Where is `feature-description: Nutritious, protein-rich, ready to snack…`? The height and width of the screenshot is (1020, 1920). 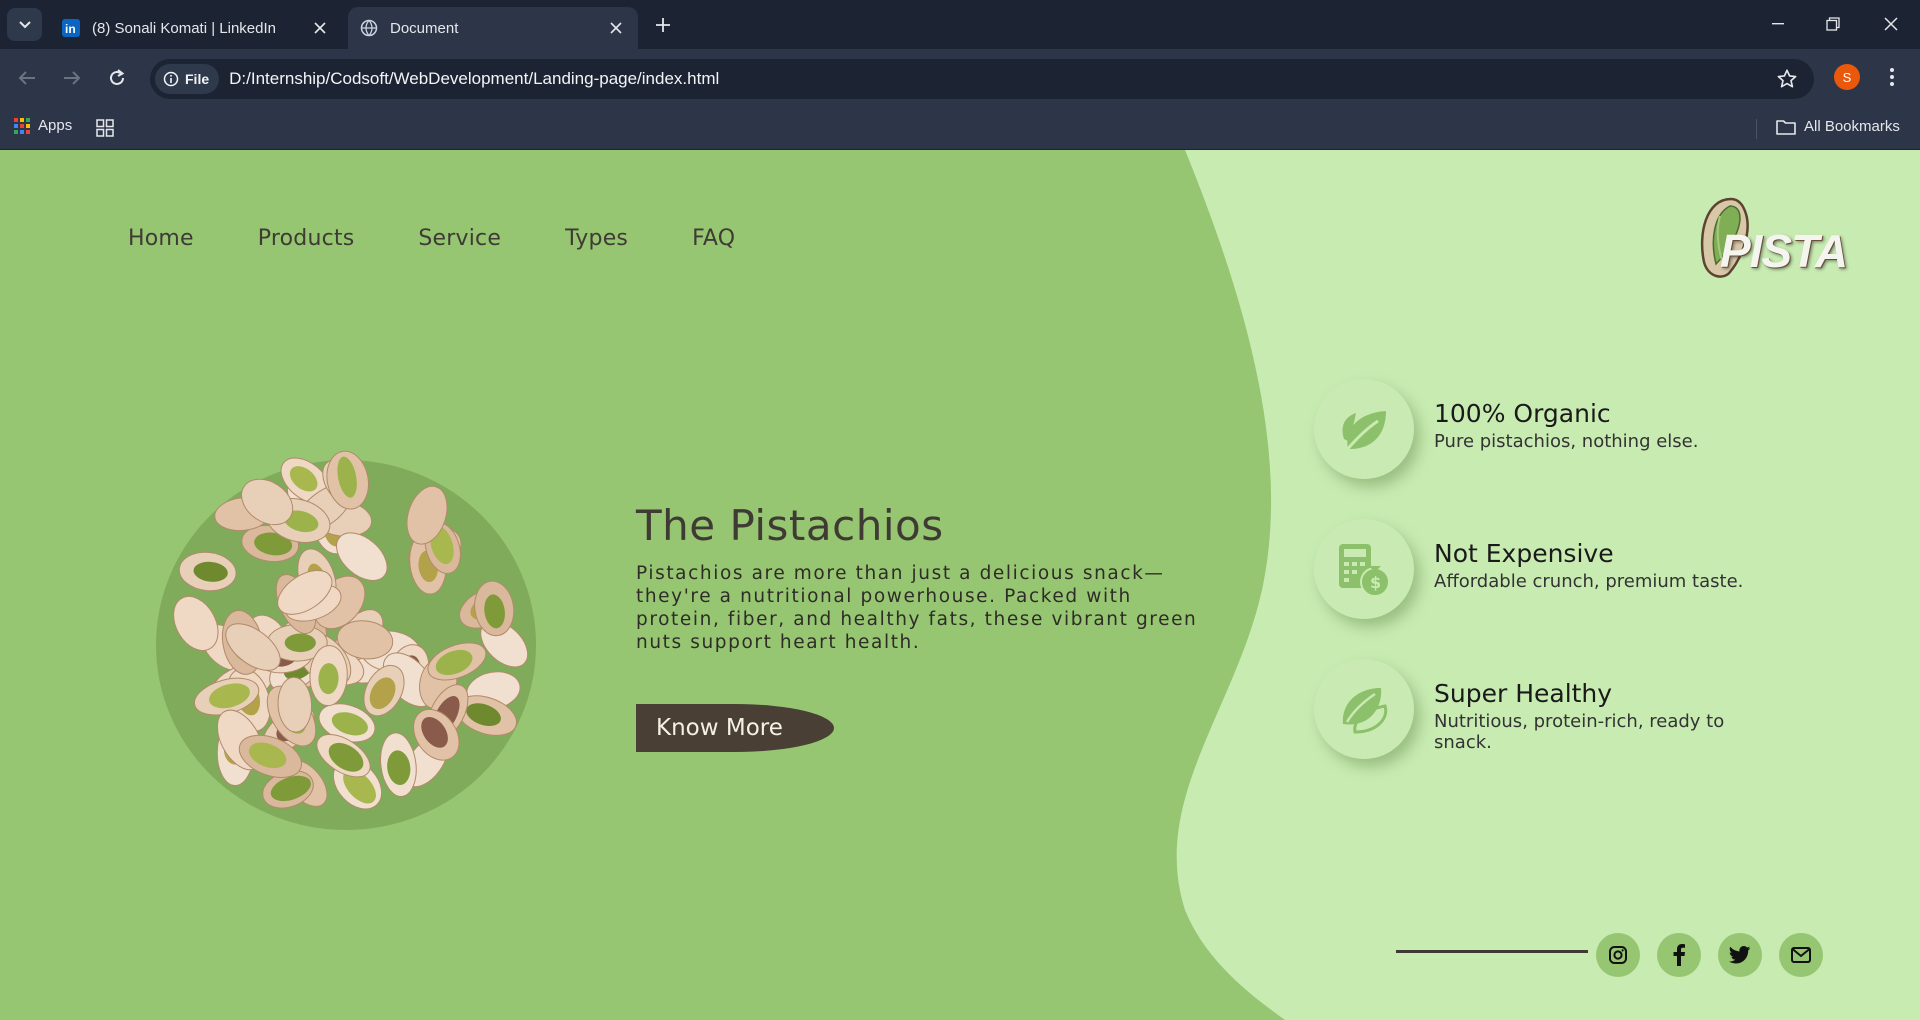
feature-description: Nutritious, protein-rich, ready to snack… is located at coordinates (1579, 732).